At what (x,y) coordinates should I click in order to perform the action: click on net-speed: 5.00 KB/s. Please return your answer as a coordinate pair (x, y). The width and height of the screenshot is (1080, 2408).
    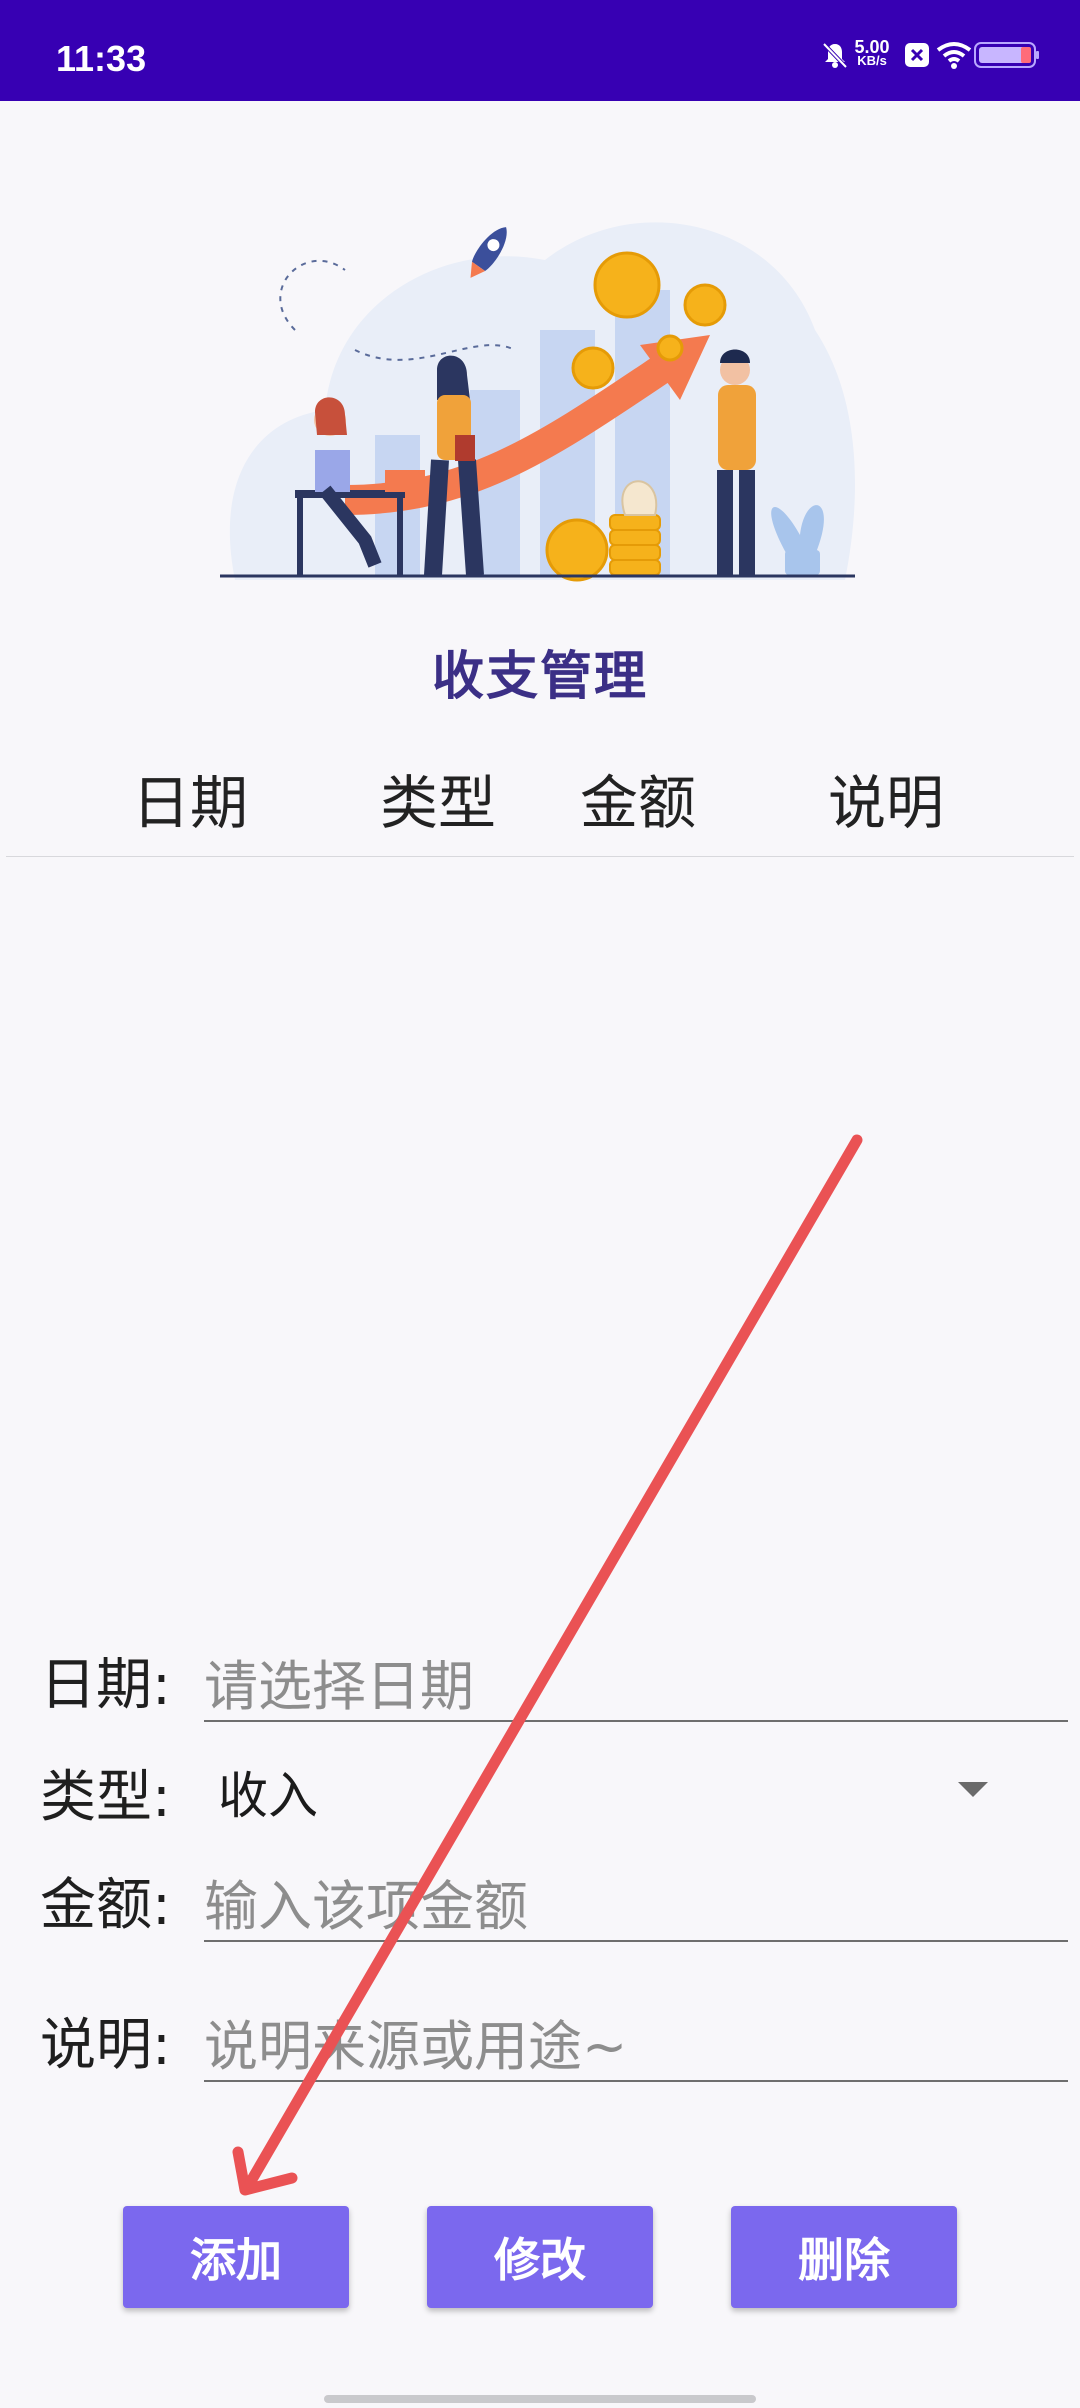
    Looking at the image, I should click on (872, 52).